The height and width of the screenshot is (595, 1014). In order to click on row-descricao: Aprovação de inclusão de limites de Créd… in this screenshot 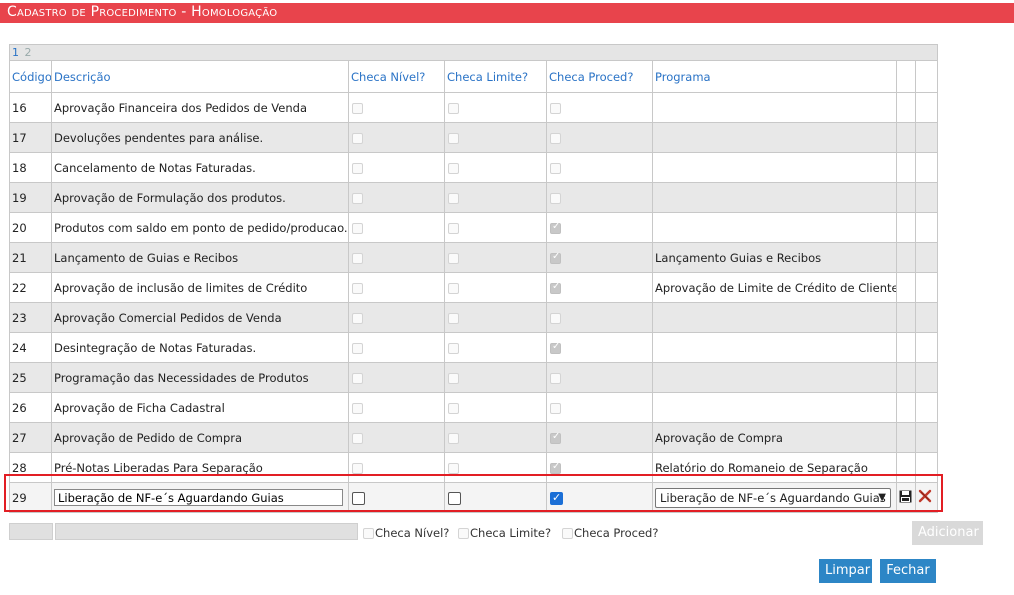, I will do `click(200, 287)`.